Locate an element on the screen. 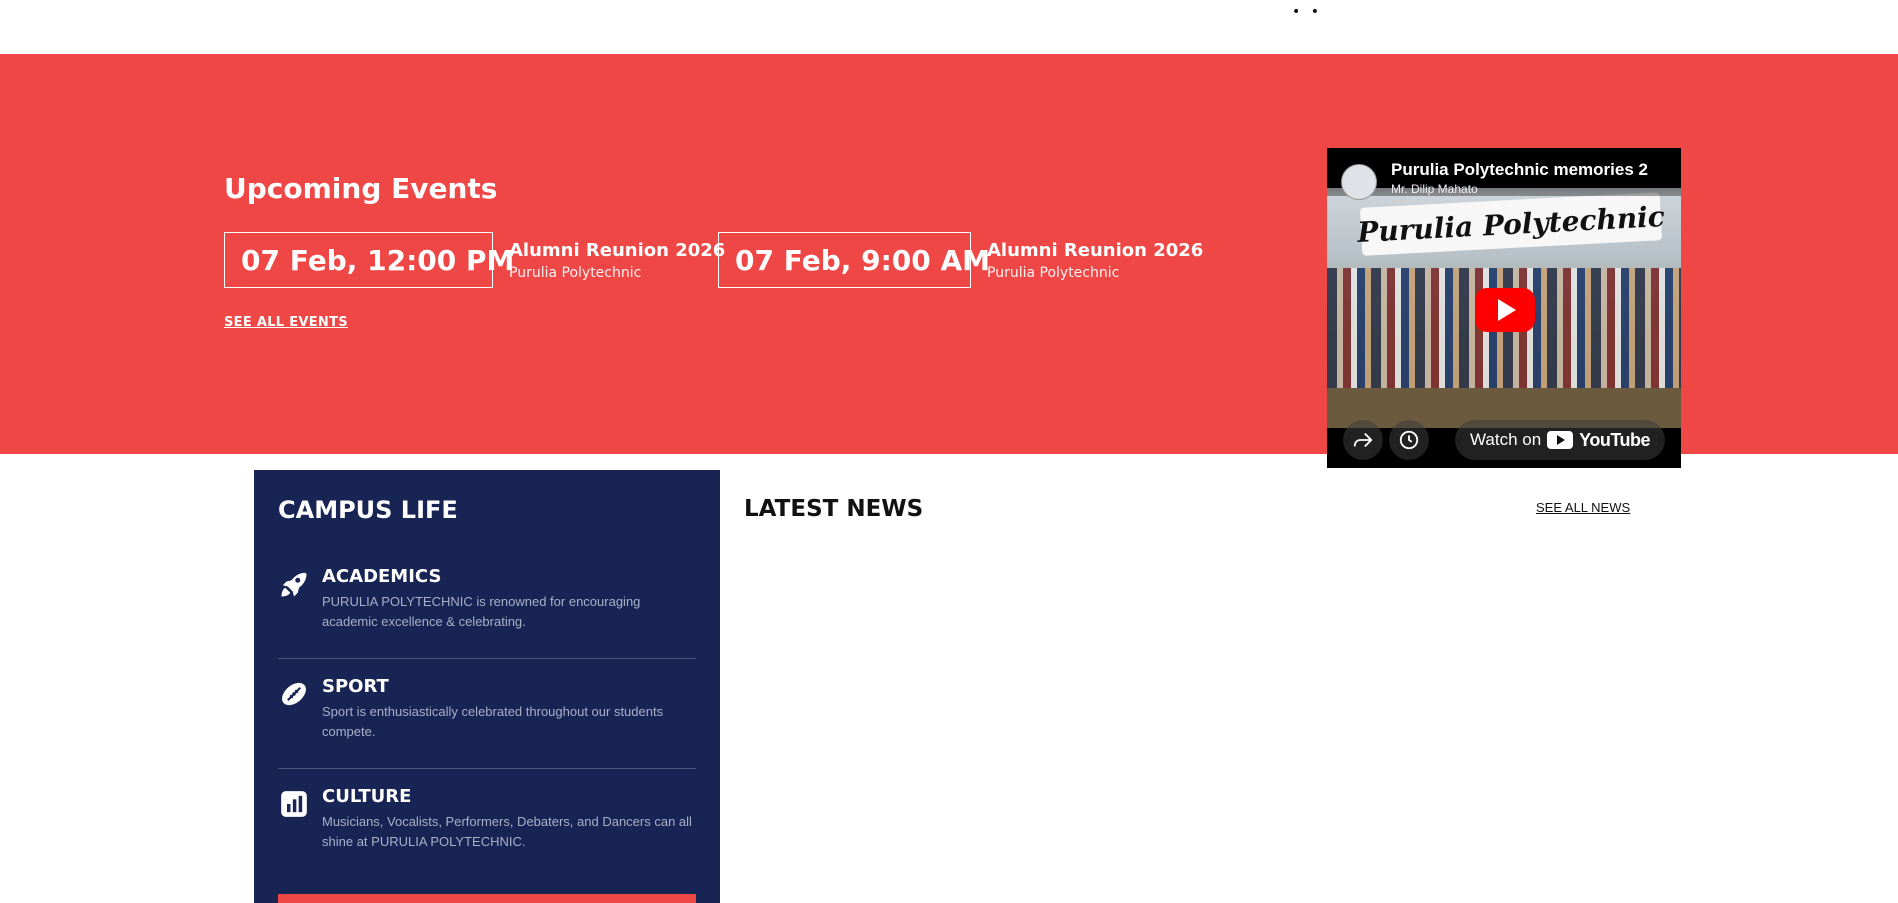 The width and height of the screenshot is (1898, 903). watch-on-label: Watch on is located at coordinates (1505, 439).